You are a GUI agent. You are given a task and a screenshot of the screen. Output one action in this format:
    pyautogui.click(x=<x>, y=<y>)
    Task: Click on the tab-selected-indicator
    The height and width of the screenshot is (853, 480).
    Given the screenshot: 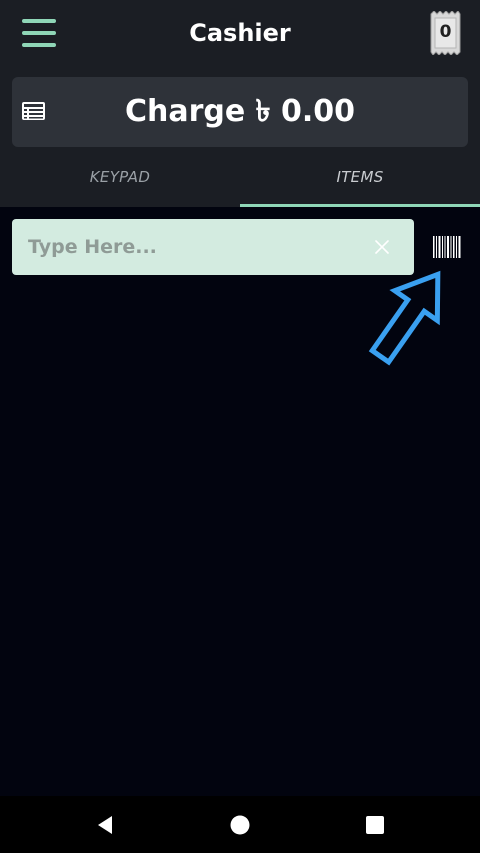 What is the action you would take?
    pyautogui.click(x=360, y=205)
    